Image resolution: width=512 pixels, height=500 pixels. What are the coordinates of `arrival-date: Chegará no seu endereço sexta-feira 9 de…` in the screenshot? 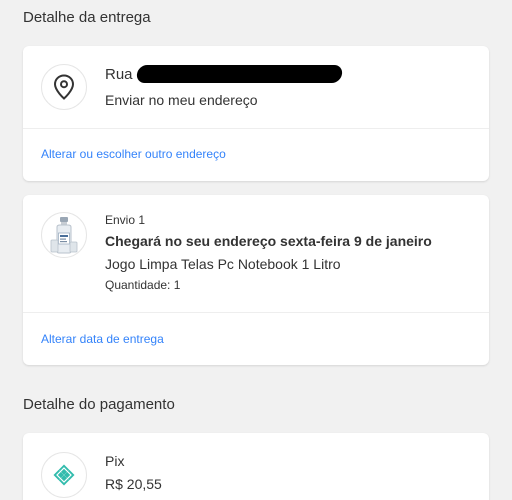 It's located at (268, 241).